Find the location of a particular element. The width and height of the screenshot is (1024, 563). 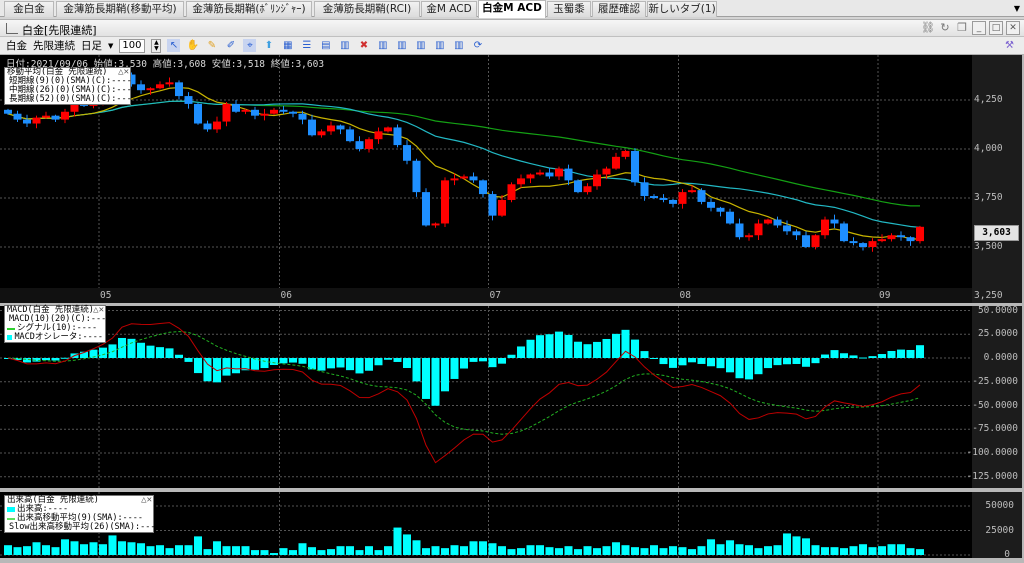

remove-indicator-icon: ✖ is located at coordinates (363, 45).